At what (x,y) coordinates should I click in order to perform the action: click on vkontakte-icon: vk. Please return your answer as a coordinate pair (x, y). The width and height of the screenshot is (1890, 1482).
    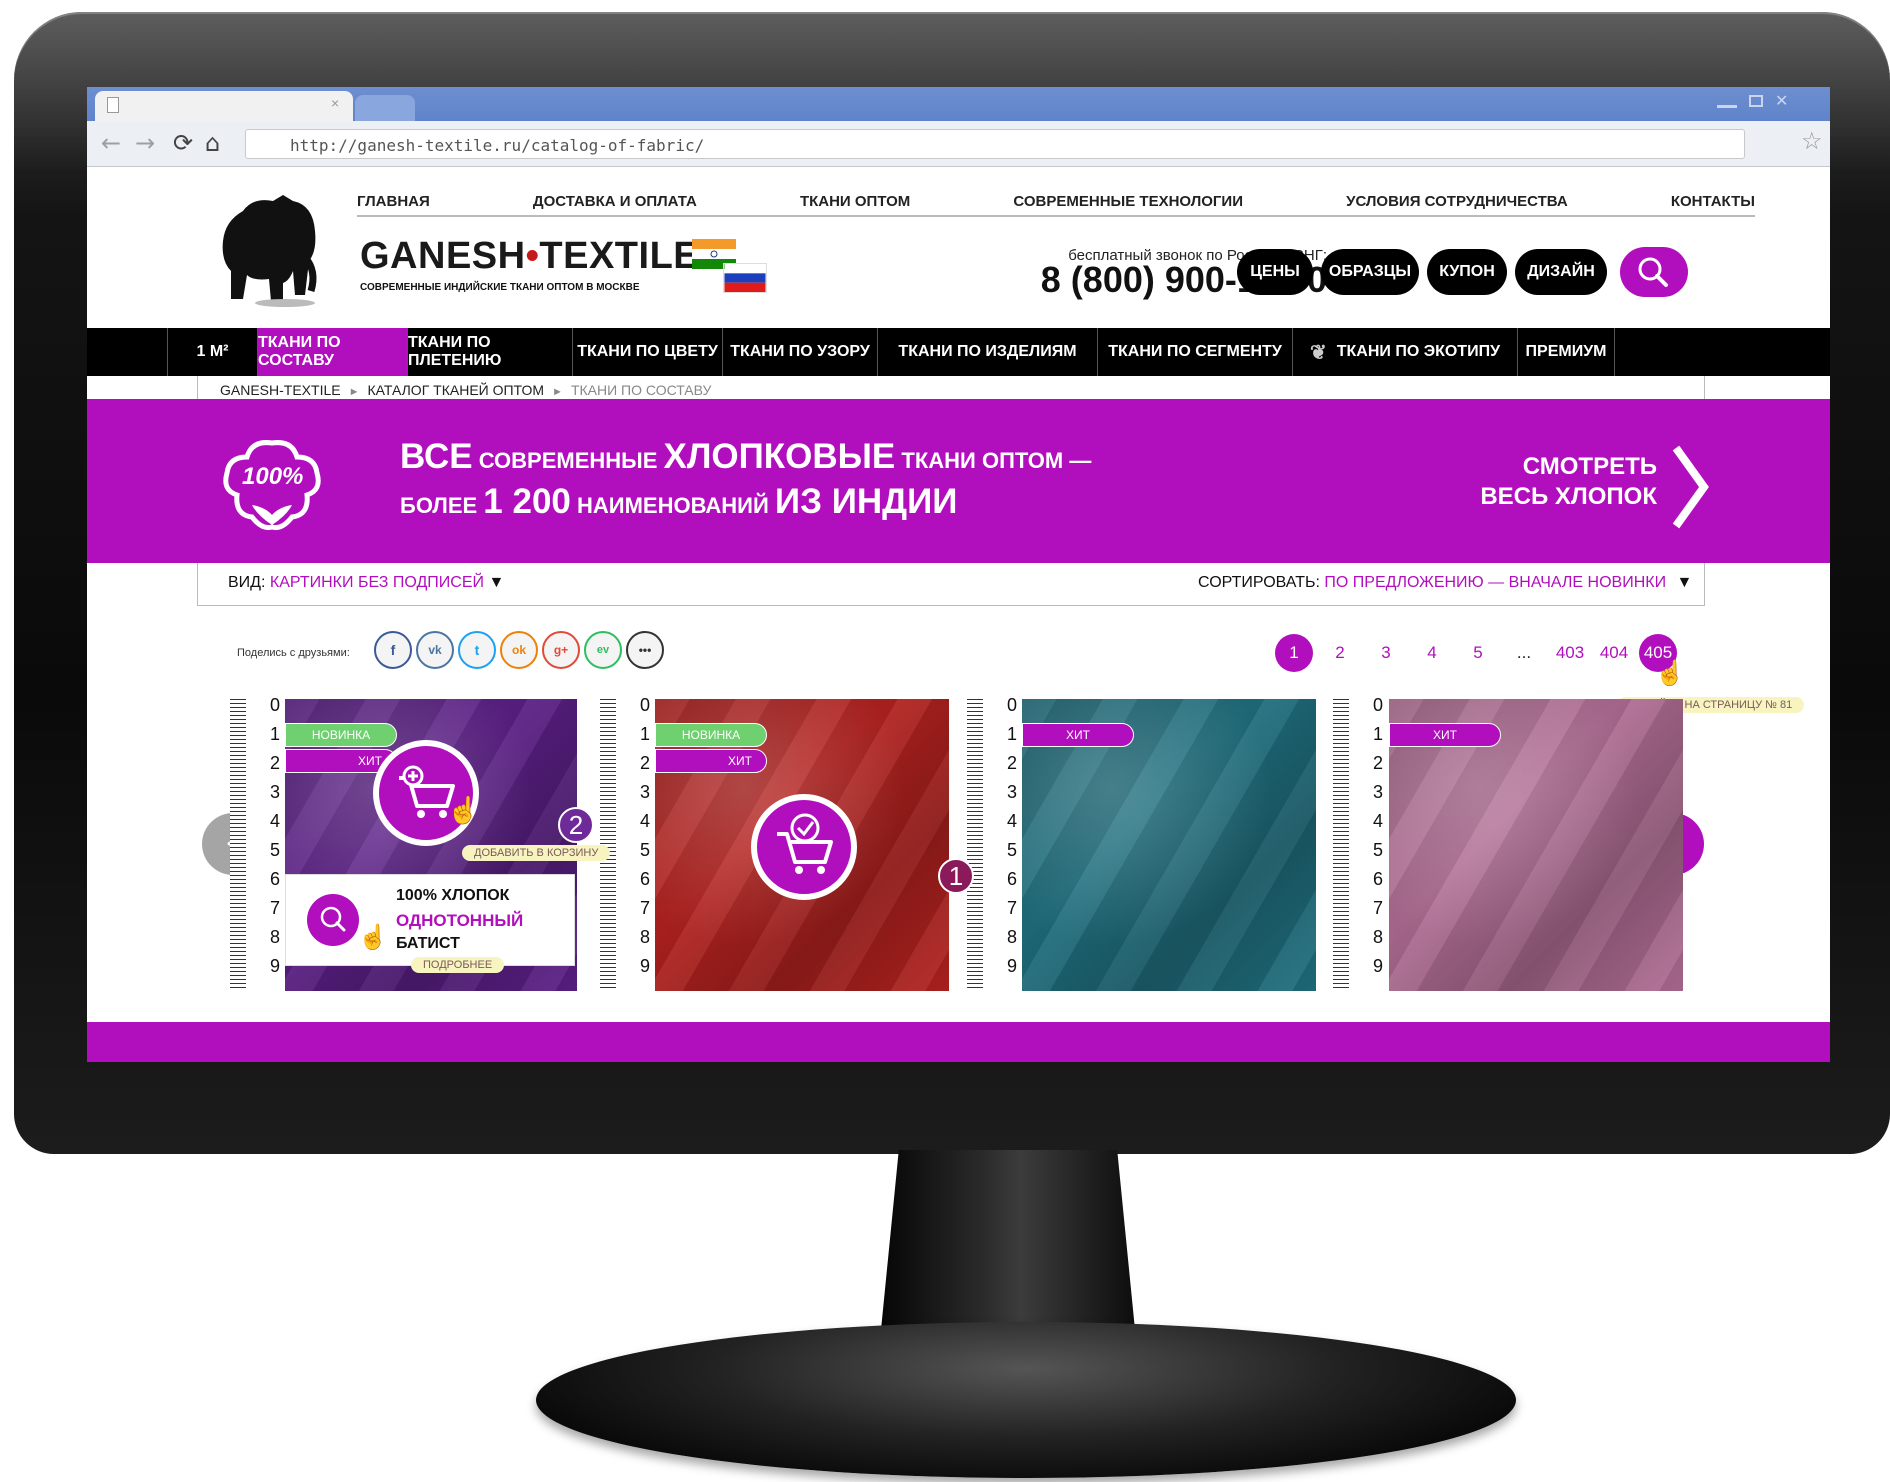
    Looking at the image, I should click on (435, 650).